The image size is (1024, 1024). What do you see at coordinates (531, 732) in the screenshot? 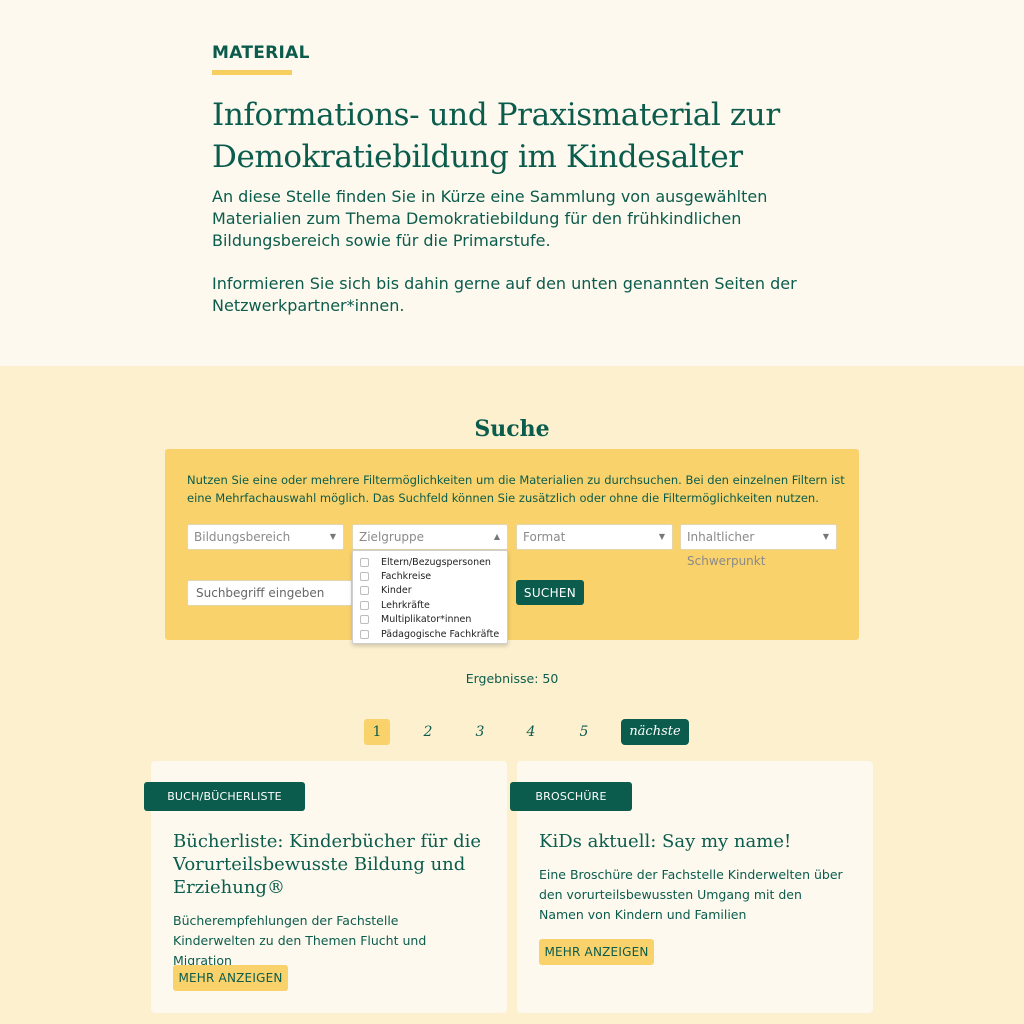
I see `pagination-page-4: 4` at bounding box center [531, 732].